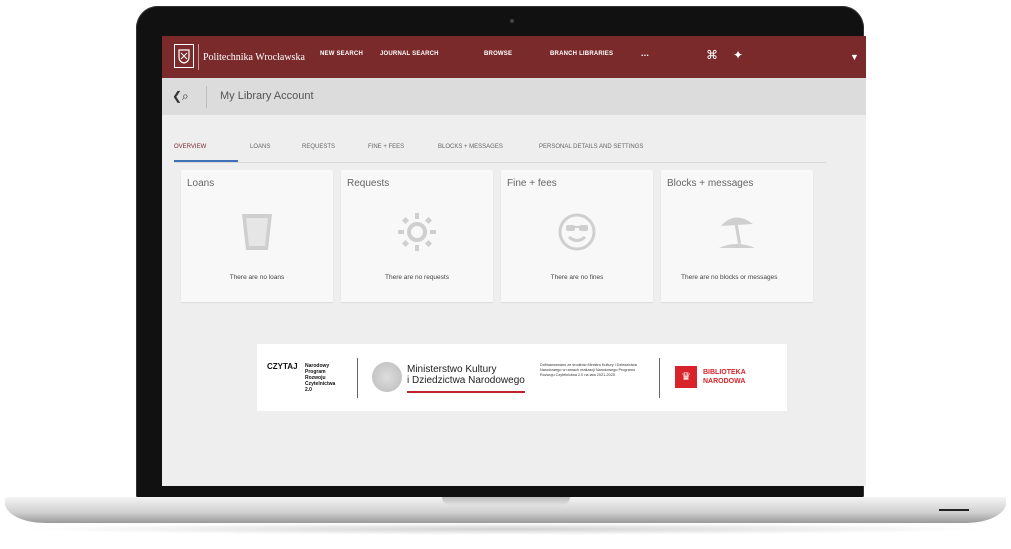 This screenshot has width=1011, height=549. Describe the element at coordinates (257, 277) in the screenshot. I see `card-empty-text: There are no loans` at that location.